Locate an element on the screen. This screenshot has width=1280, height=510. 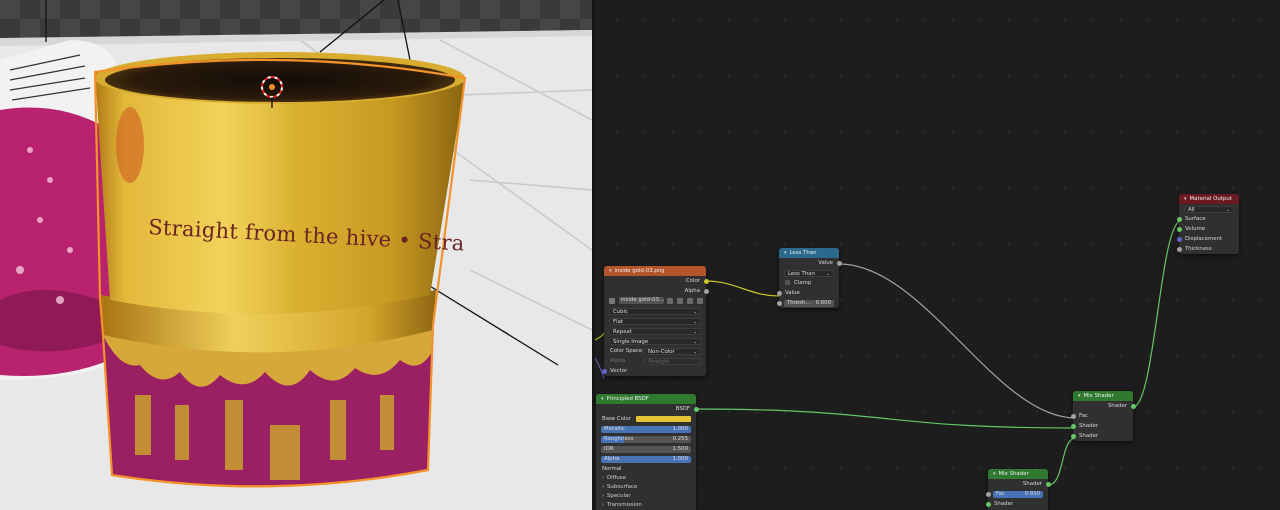
roughness-field: Roughness 0.255 is located at coordinates (646, 439).